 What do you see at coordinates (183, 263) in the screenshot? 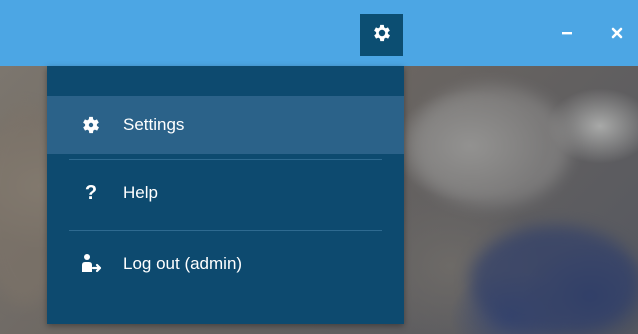
I see `menu-item-label: Log out (admin)` at bounding box center [183, 263].